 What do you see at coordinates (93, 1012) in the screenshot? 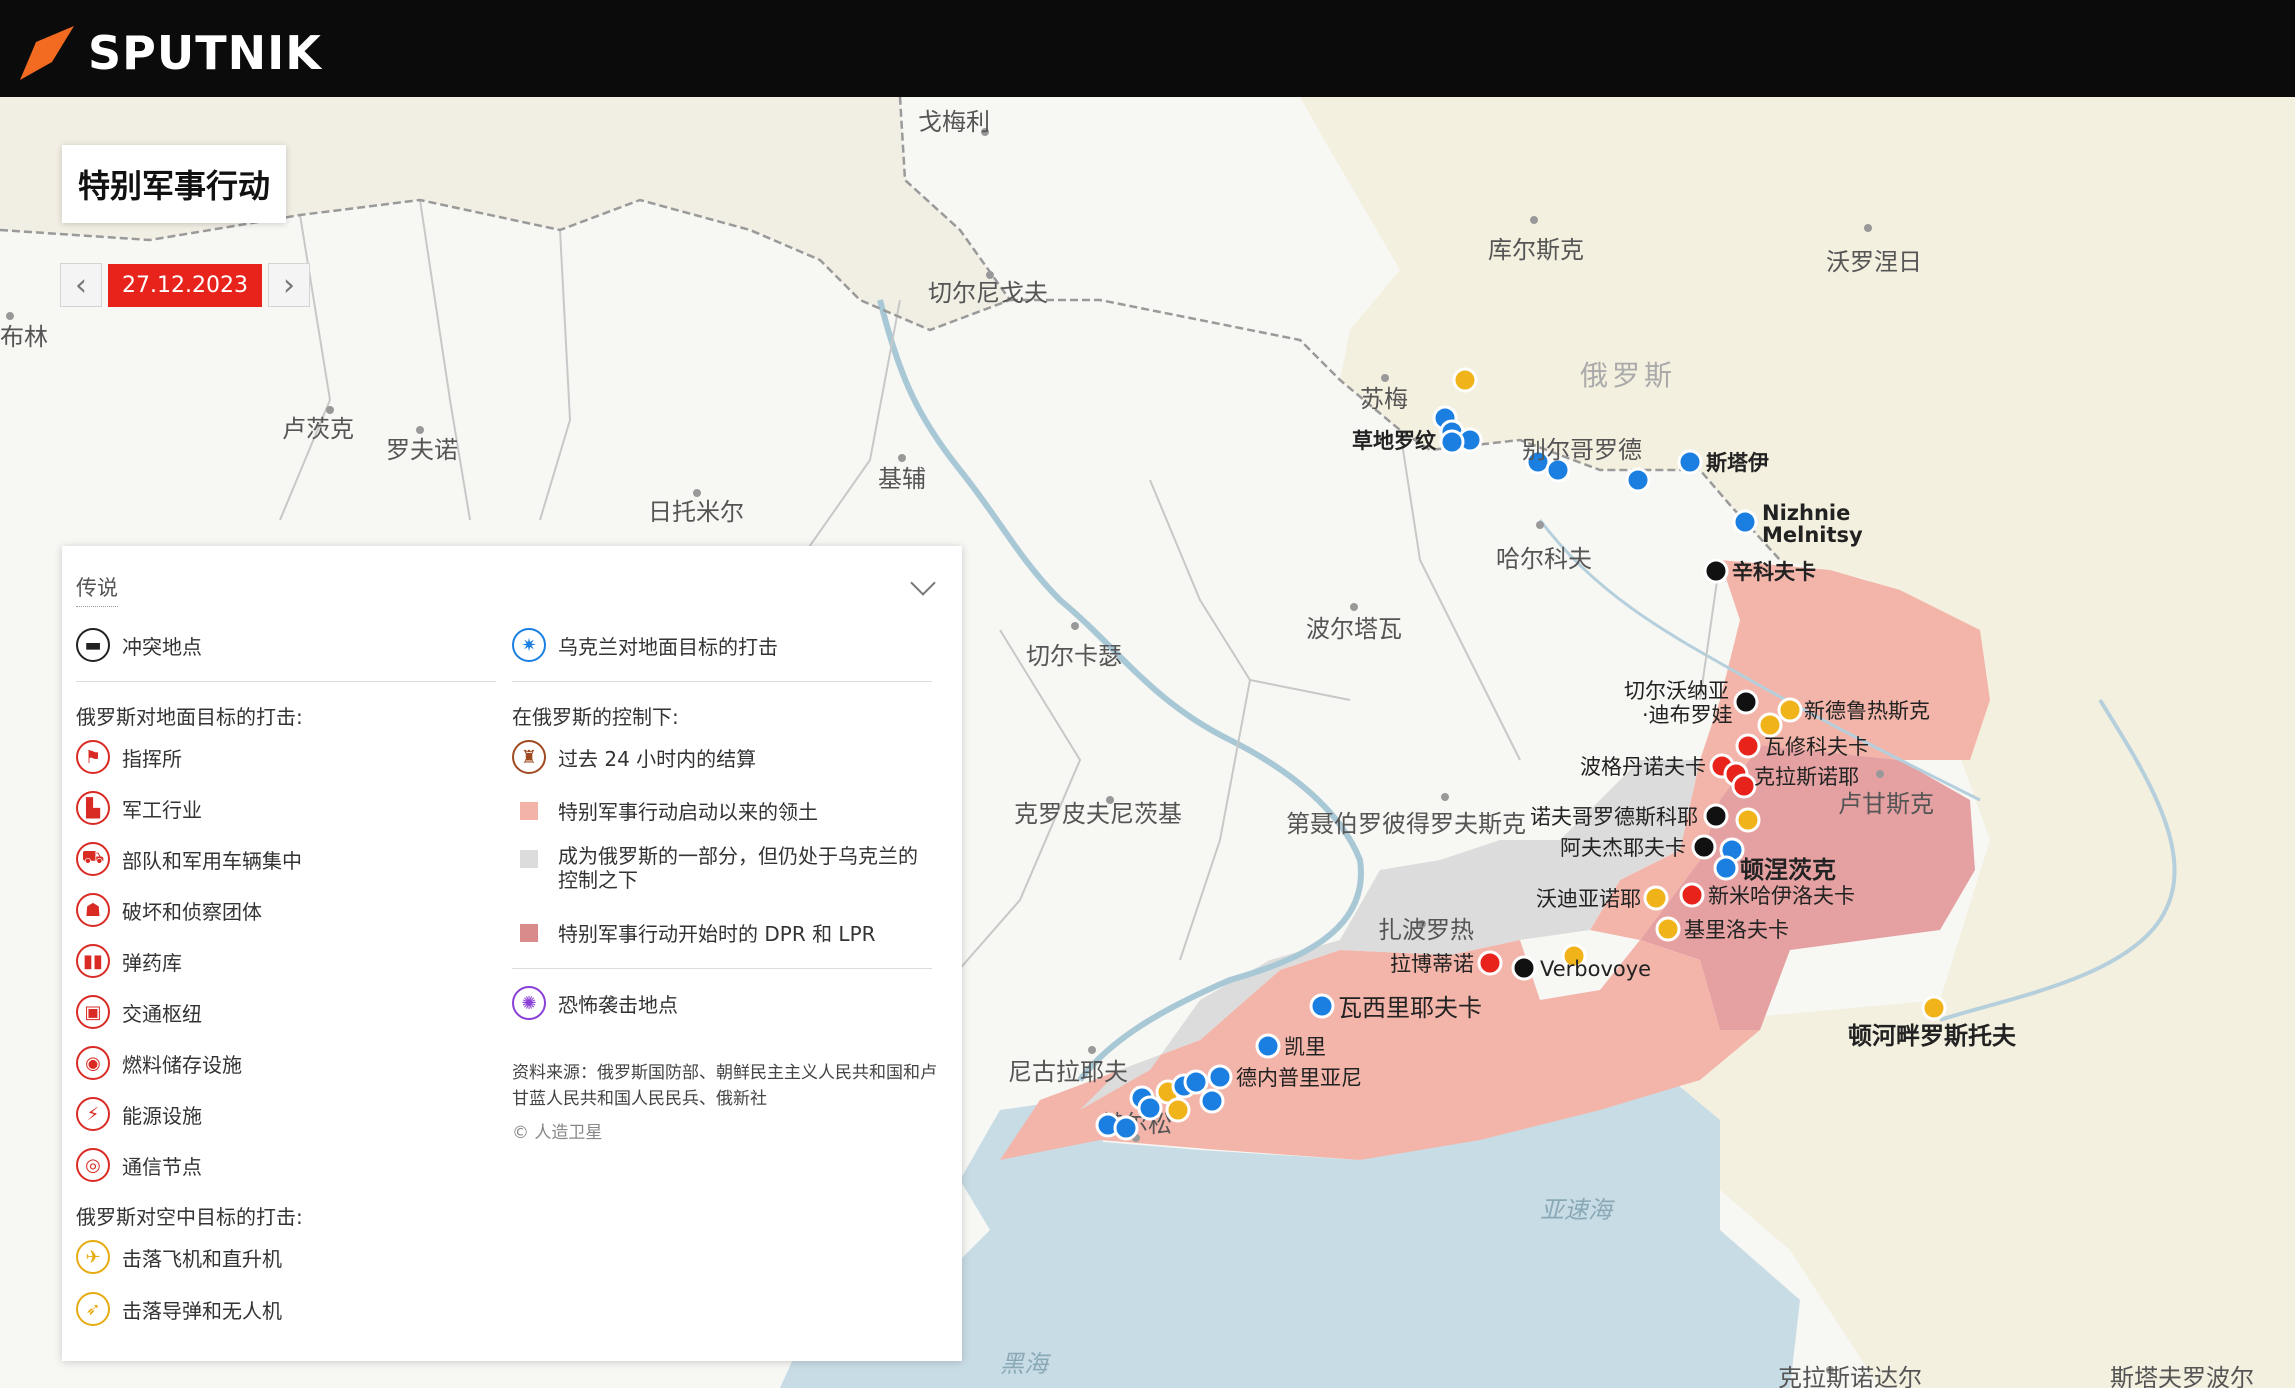
I see `train-icon: ▣` at bounding box center [93, 1012].